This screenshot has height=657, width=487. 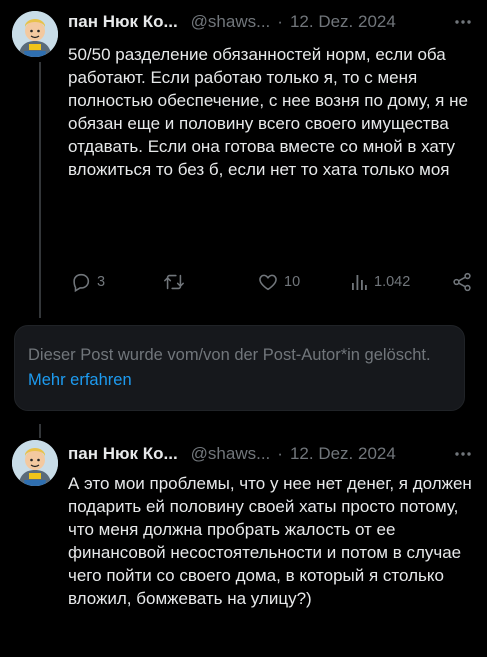 I want to click on like-count: 10, so click(x=292, y=282).